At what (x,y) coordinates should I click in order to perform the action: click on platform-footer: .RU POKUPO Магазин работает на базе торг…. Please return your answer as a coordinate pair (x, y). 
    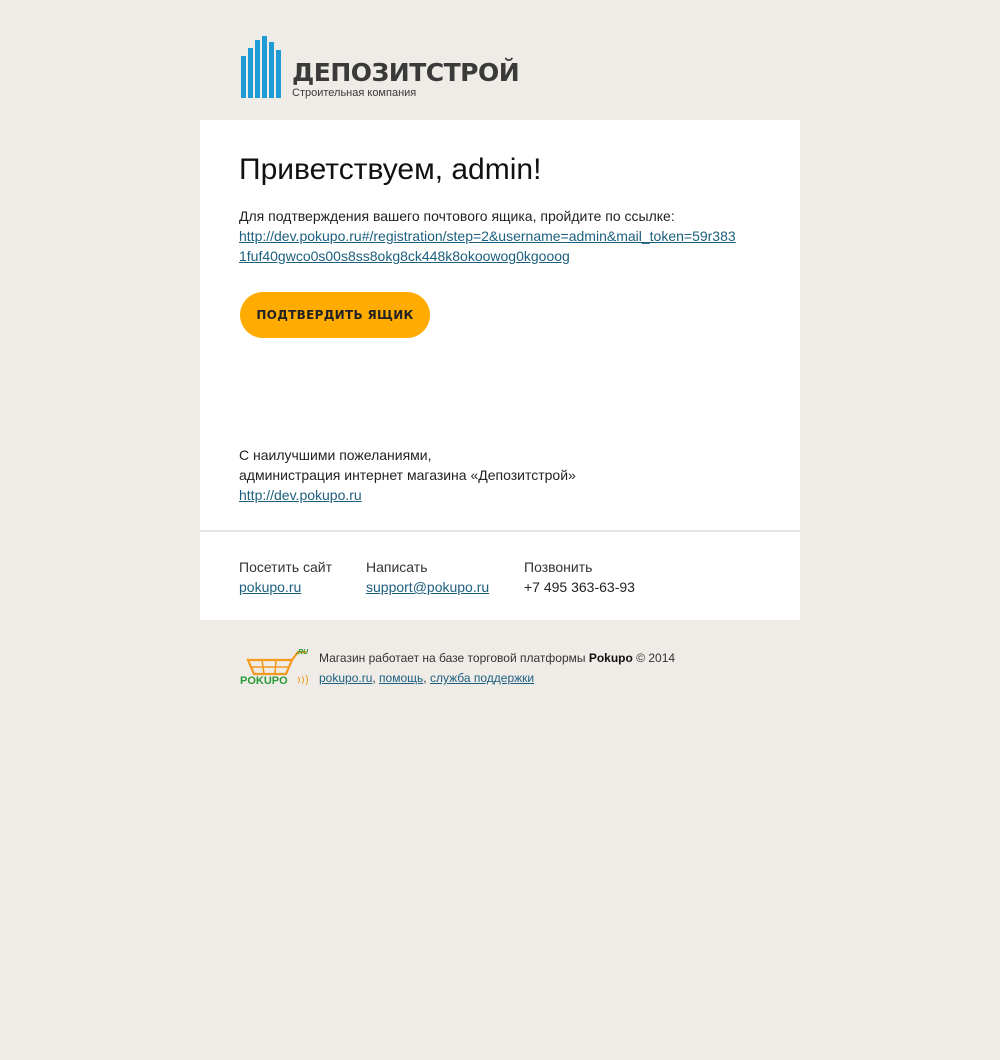
    Looking at the image, I should click on (500, 668).